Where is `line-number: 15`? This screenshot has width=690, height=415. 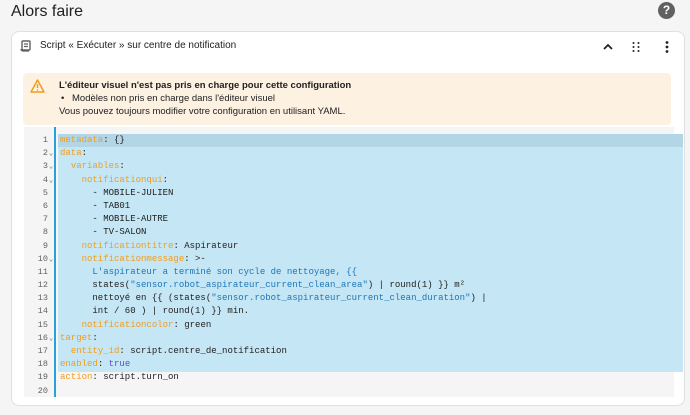 line-number: 15 is located at coordinates (42, 324).